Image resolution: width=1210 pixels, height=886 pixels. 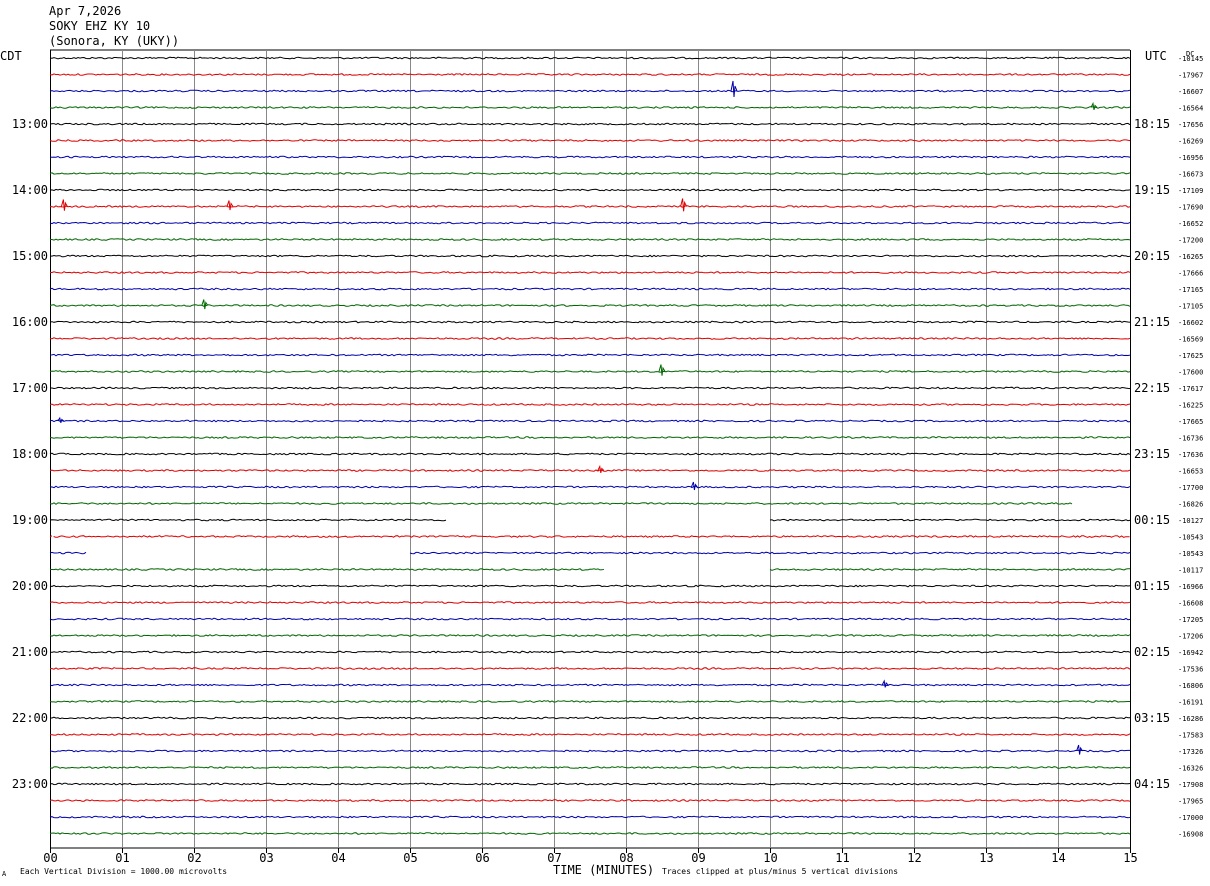 What do you see at coordinates (1190, 455) in the screenshot?
I see `dc-offset-label: -17636` at bounding box center [1190, 455].